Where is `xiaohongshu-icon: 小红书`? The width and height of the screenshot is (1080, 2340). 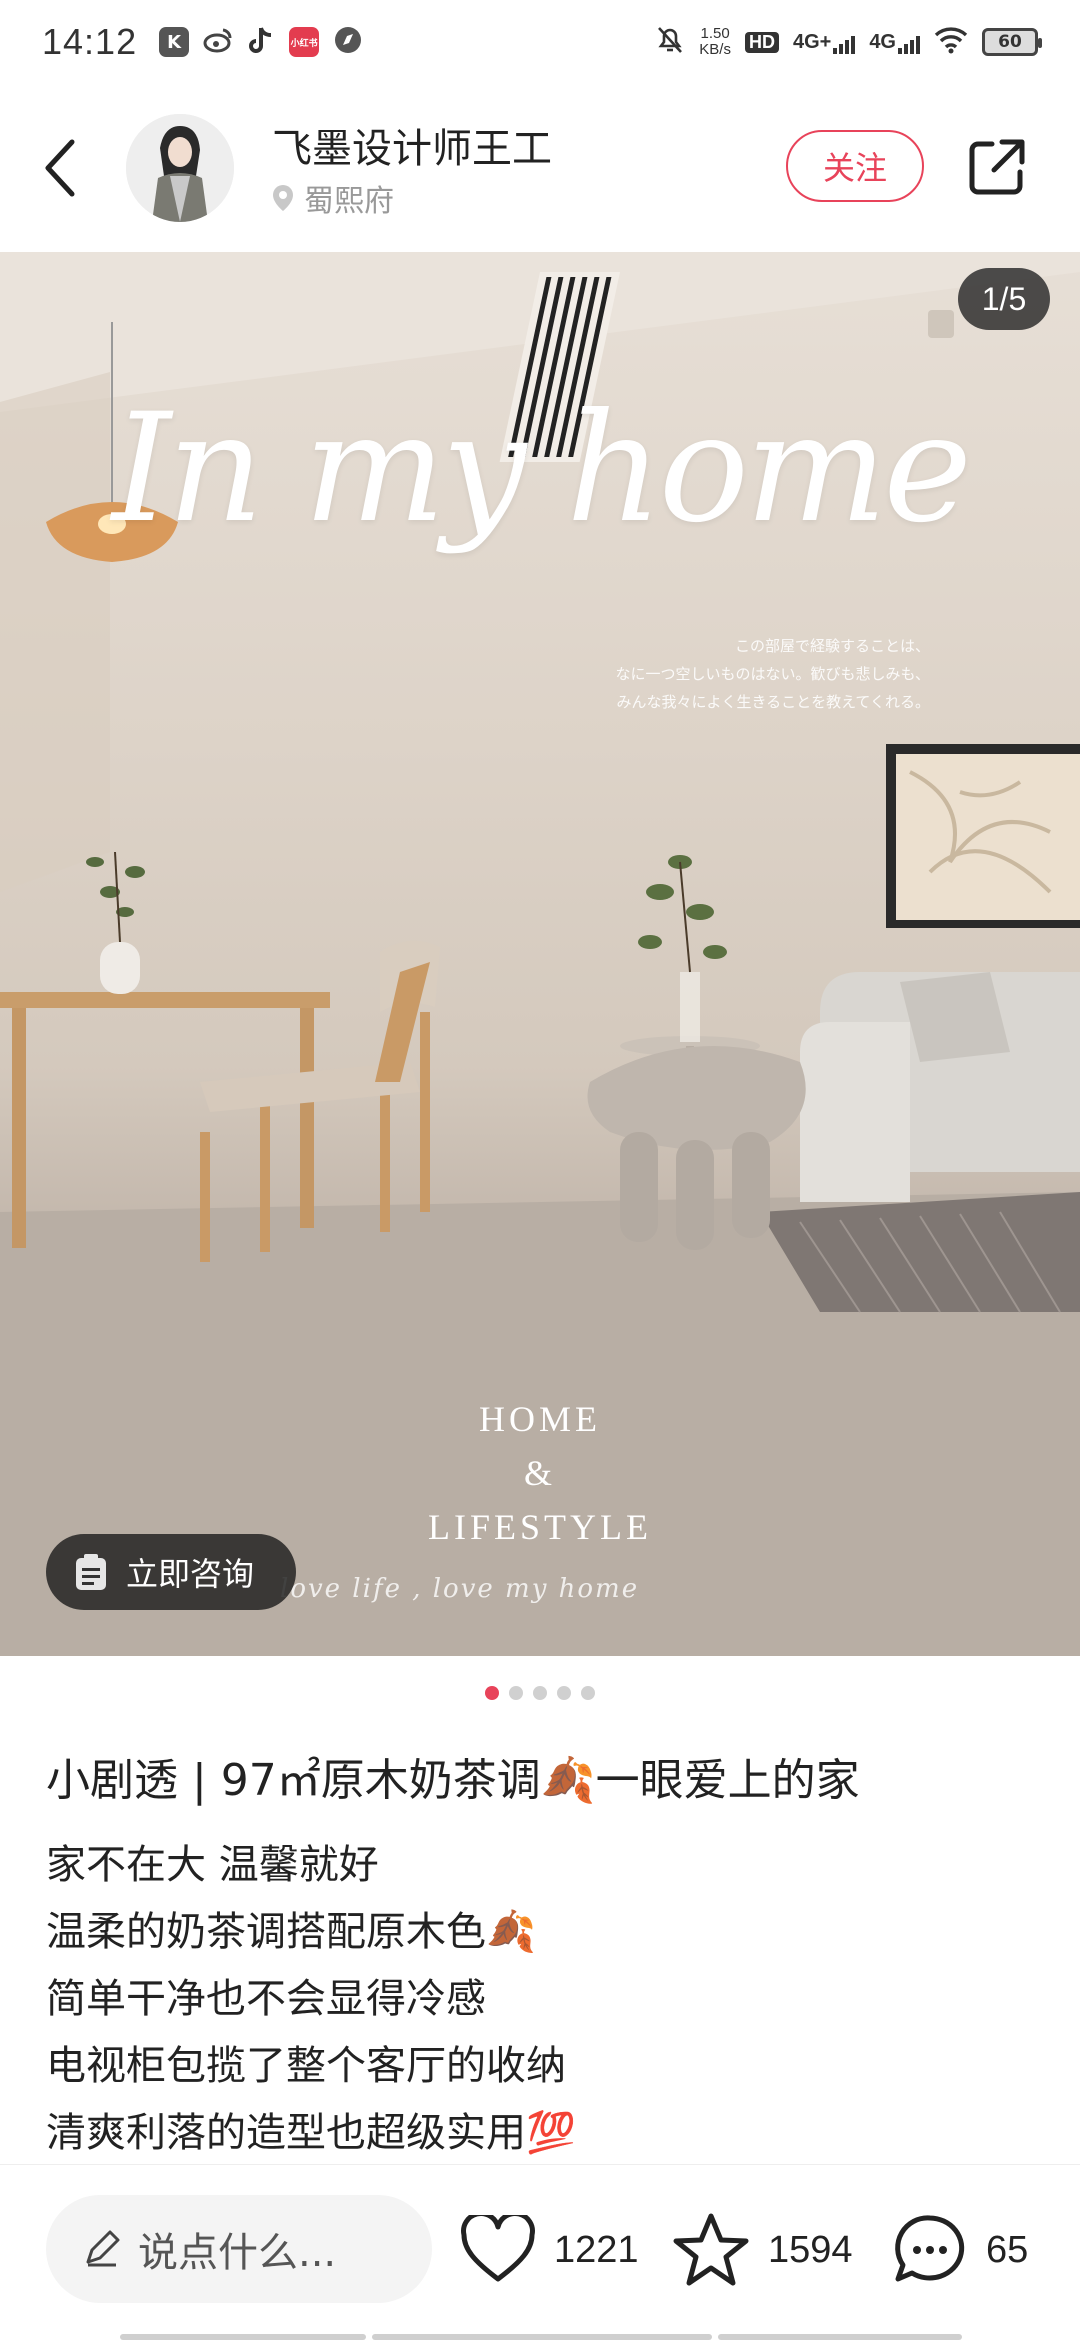
xiaohongshu-icon: 小红书 is located at coordinates (304, 42).